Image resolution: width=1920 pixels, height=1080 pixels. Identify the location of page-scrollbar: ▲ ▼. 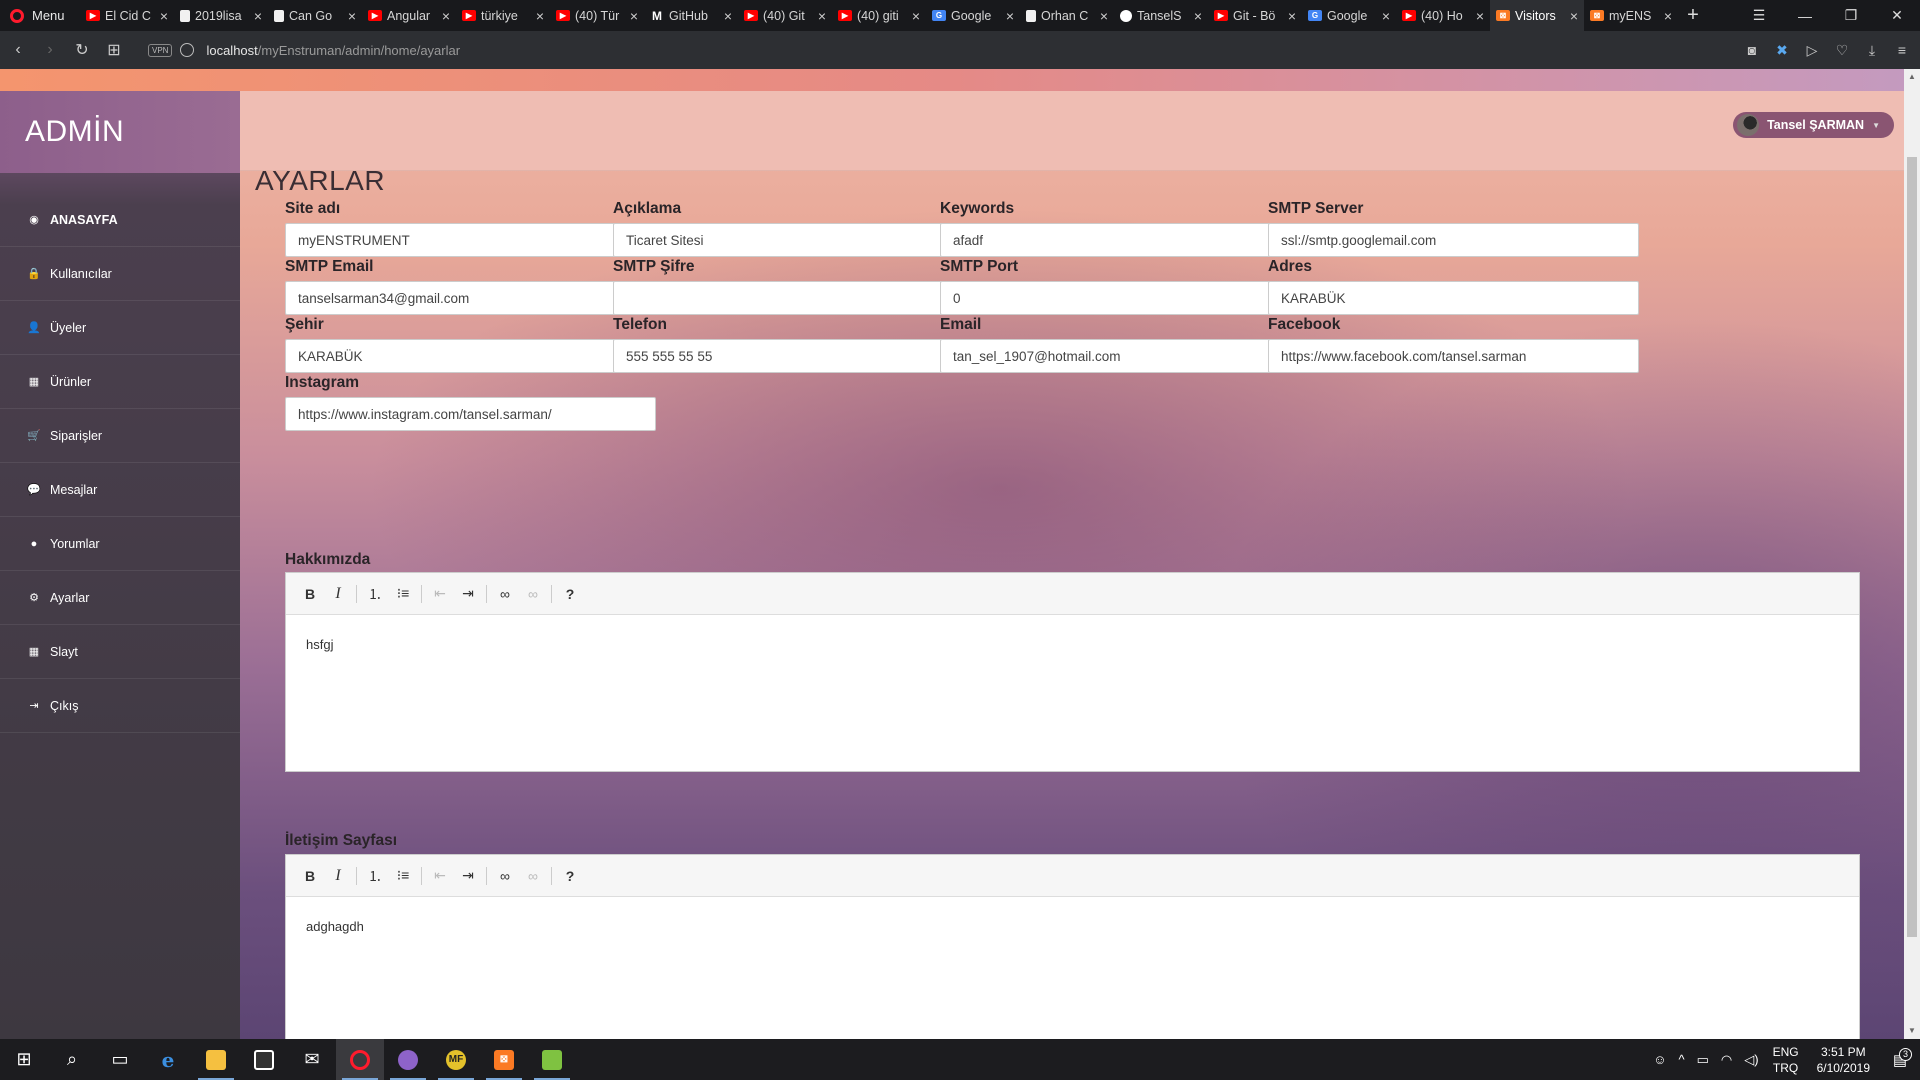
(1912, 554).